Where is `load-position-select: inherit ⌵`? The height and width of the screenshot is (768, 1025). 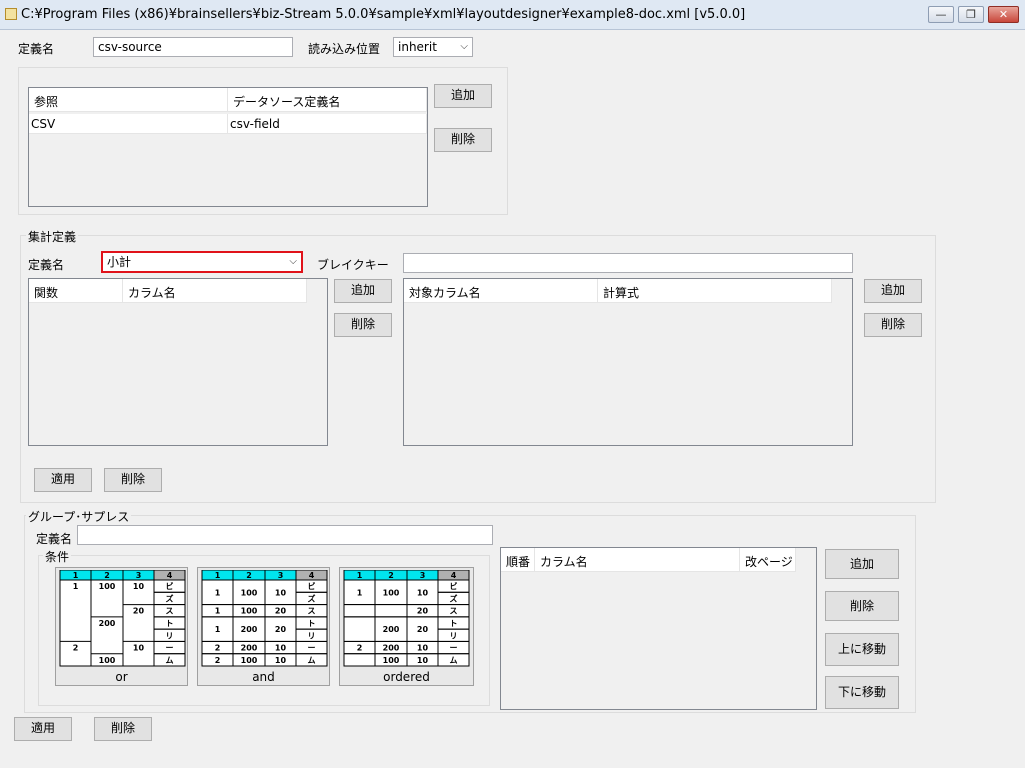 load-position-select: inherit ⌵ is located at coordinates (433, 47).